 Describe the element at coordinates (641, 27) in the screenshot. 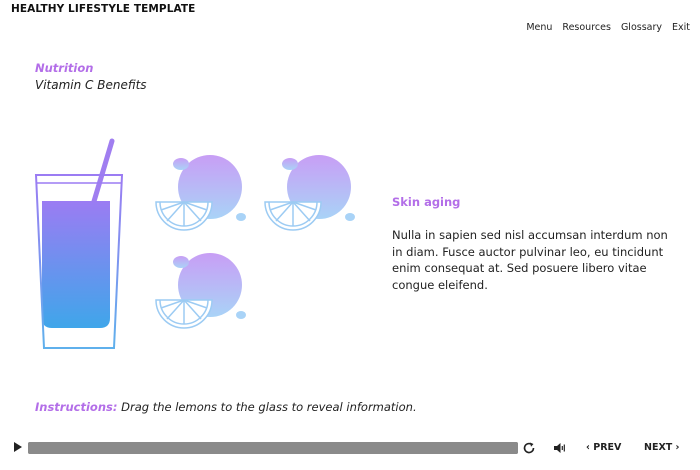

I see `nav-glossary-link: Glossary` at that location.